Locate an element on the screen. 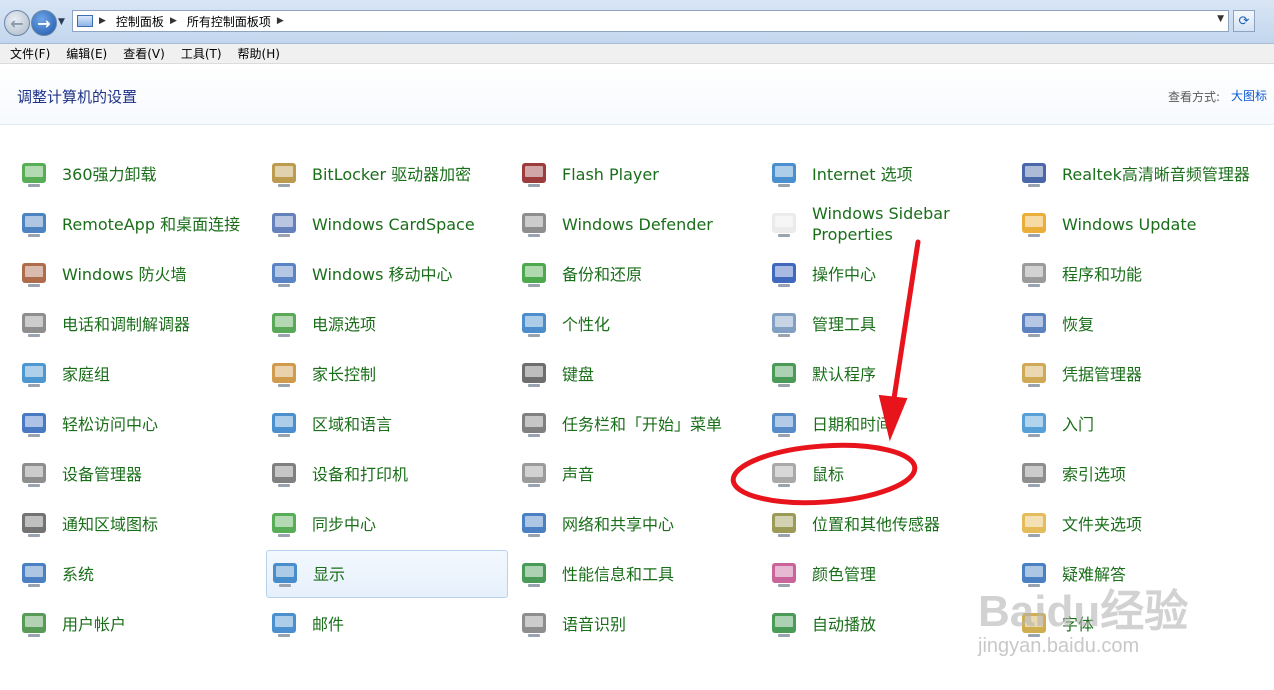 This screenshot has width=1274, height=690. control-panel-item: Realtek高清晰音频管理器 is located at coordinates (1137, 174).